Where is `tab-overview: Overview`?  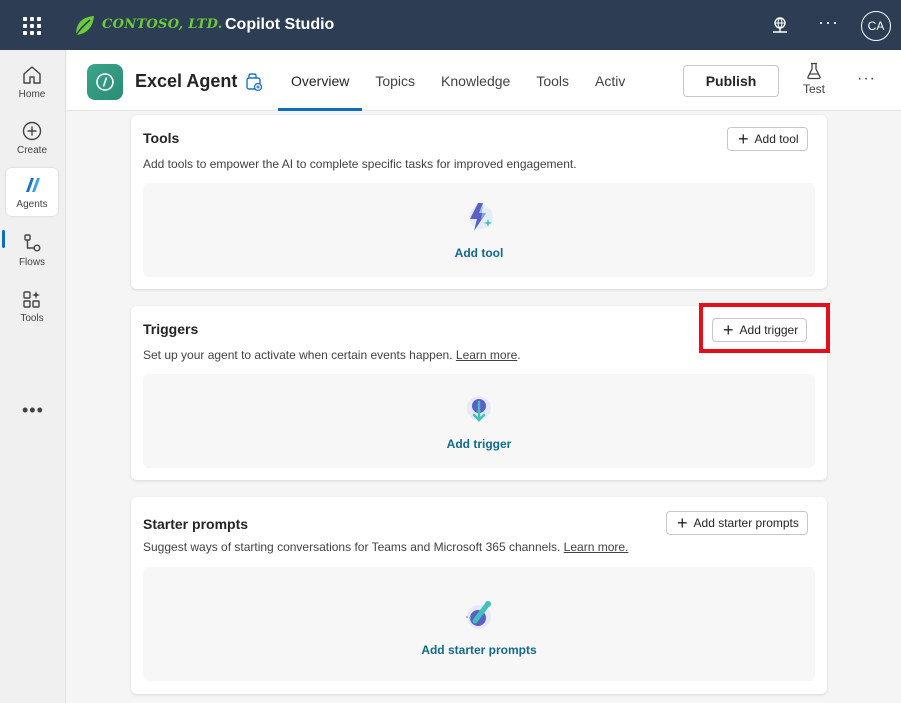 tab-overview: Overview is located at coordinates (320, 80).